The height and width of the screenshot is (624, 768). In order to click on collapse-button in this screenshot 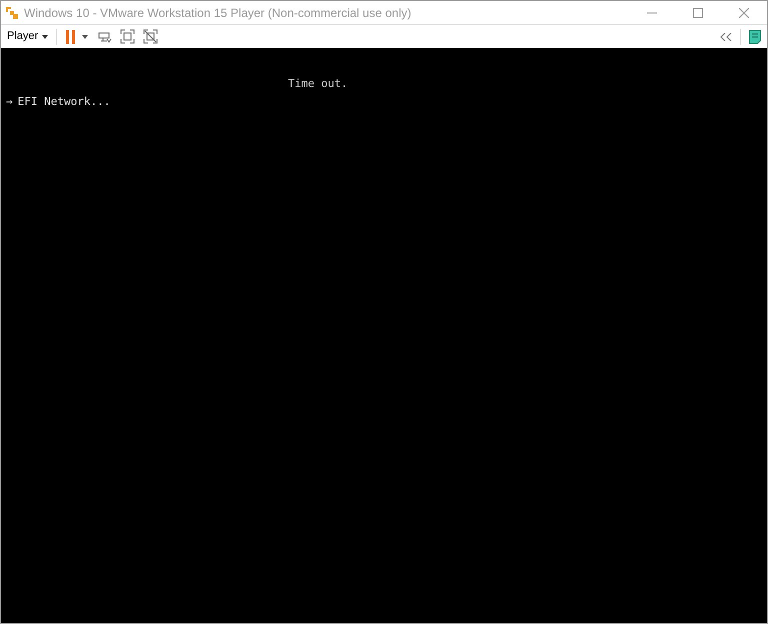, I will do `click(726, 36)`.